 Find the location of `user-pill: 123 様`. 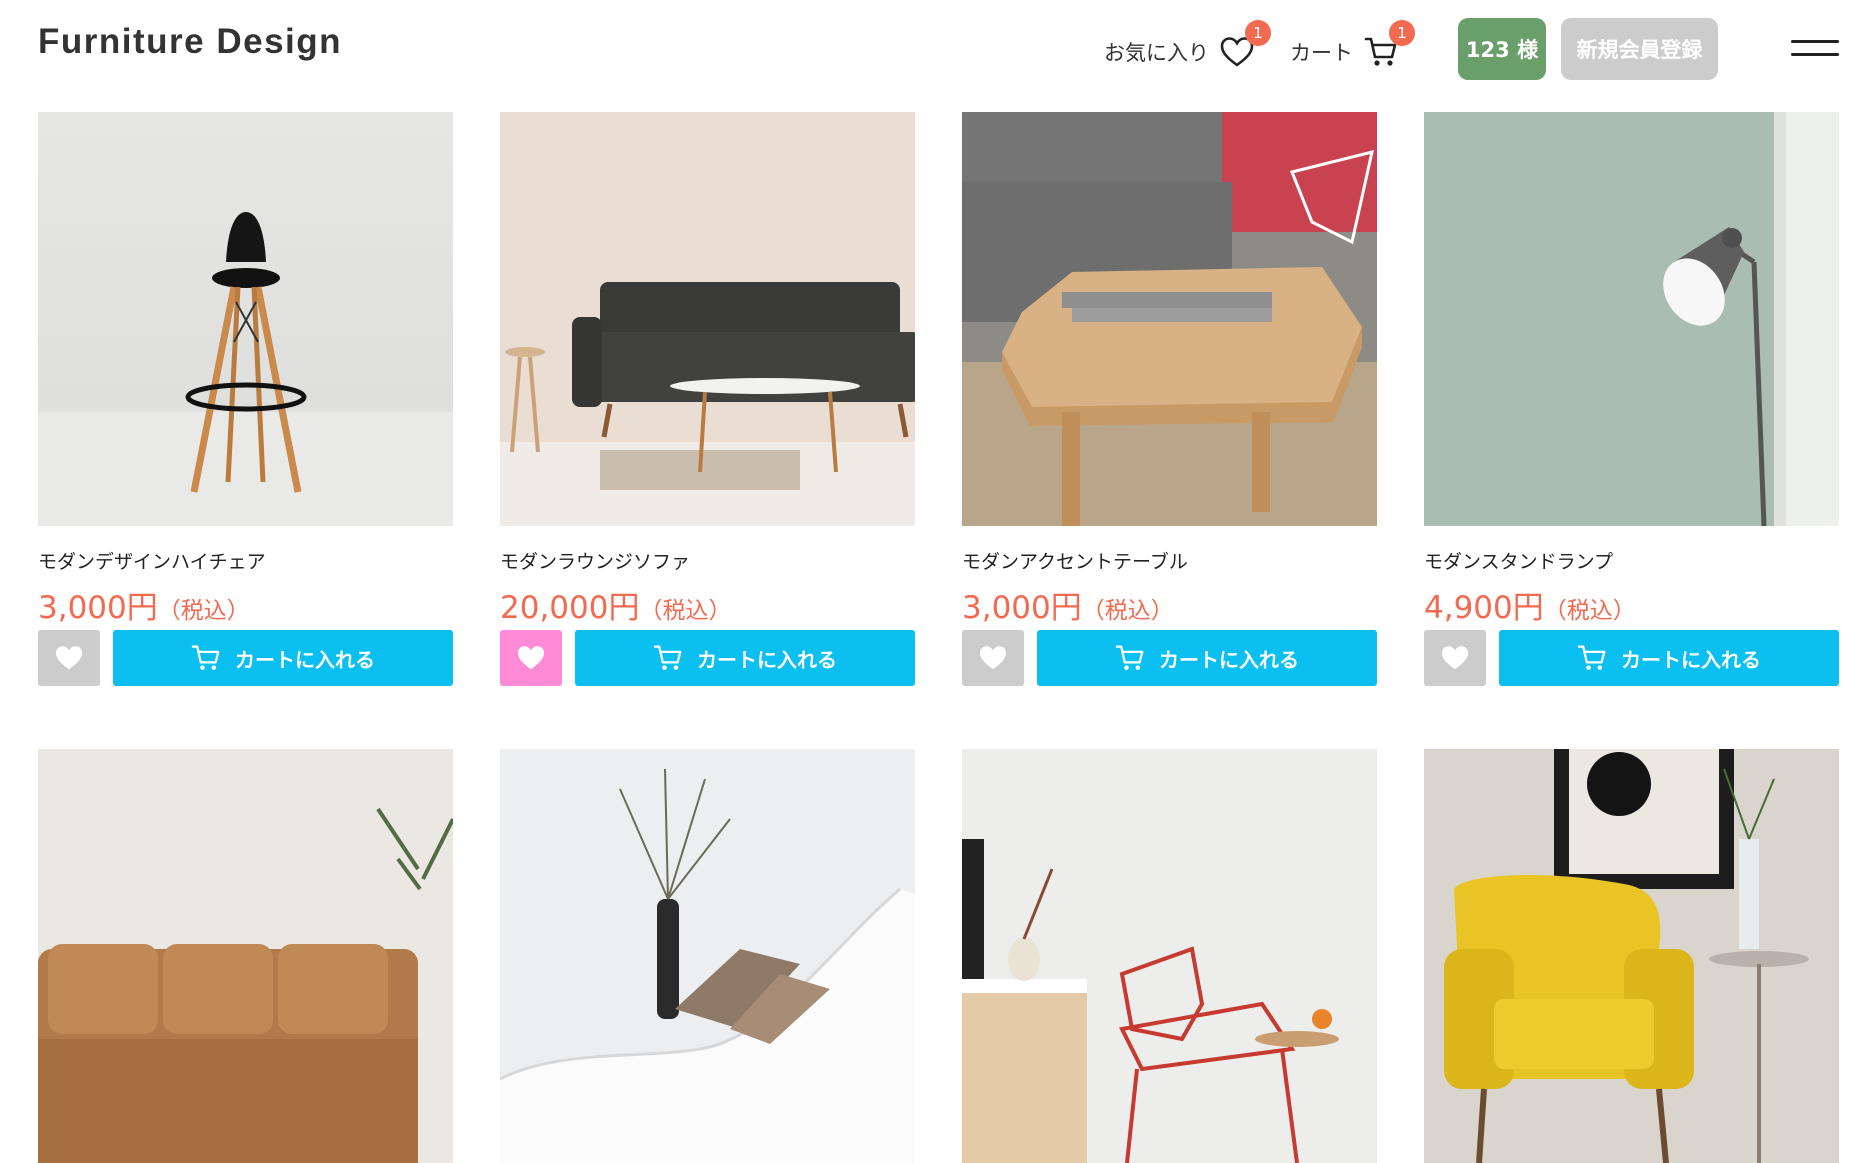

user-pill: 123 様 is located at coordinates (1502, 49).